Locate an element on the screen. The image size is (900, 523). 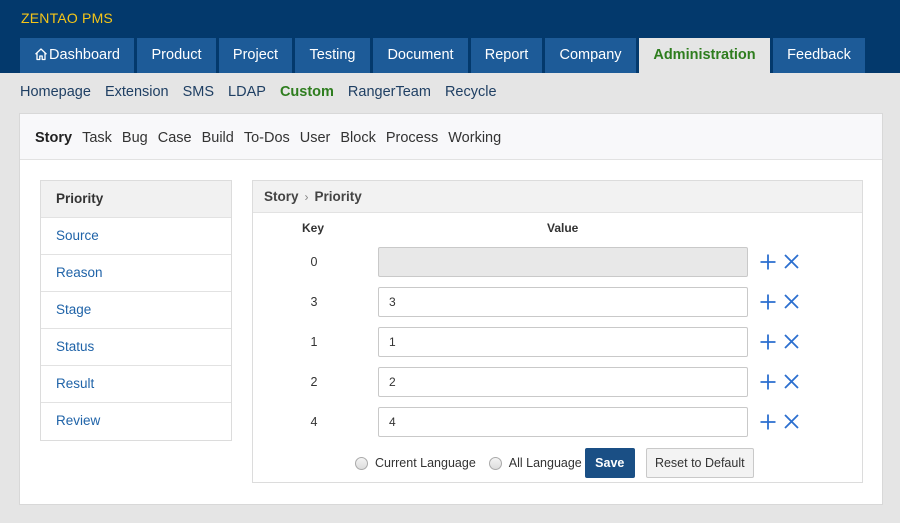
row-key: 1 is located at coordinates (314, 342).